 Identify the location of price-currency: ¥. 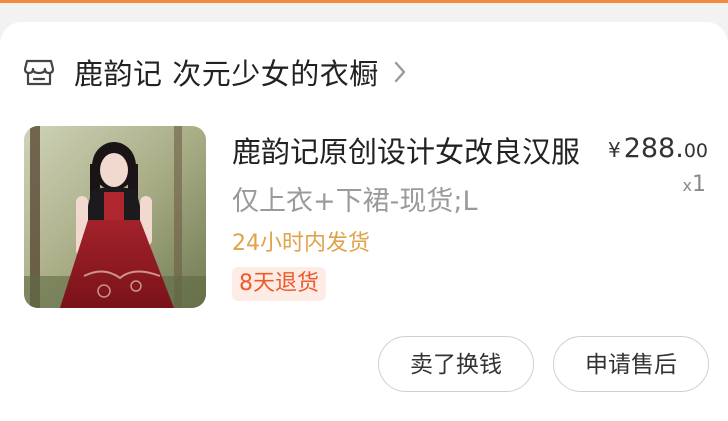
(614, 150).